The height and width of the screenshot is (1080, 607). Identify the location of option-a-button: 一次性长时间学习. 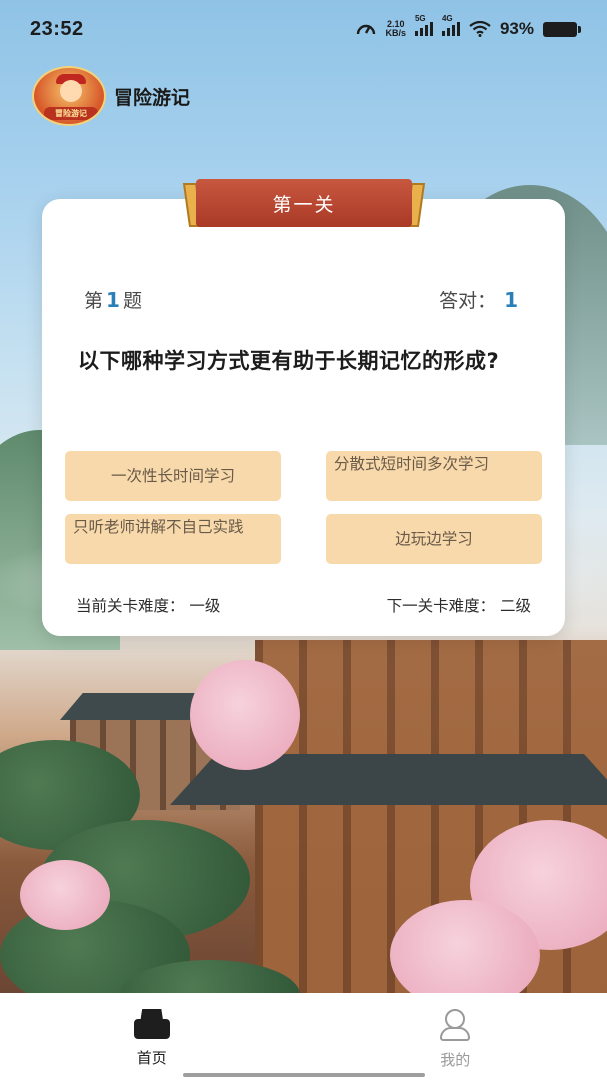
(173, 476).